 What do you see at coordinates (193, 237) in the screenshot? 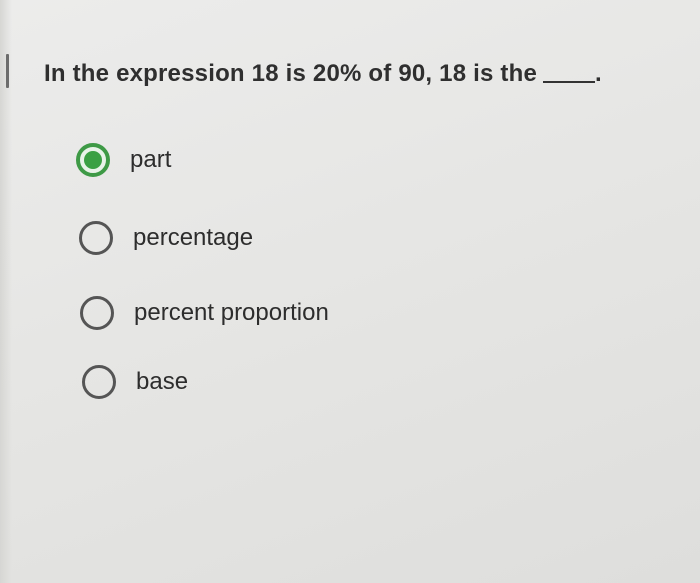
I see `option-label: percentage` at bounding box center [193, 237].